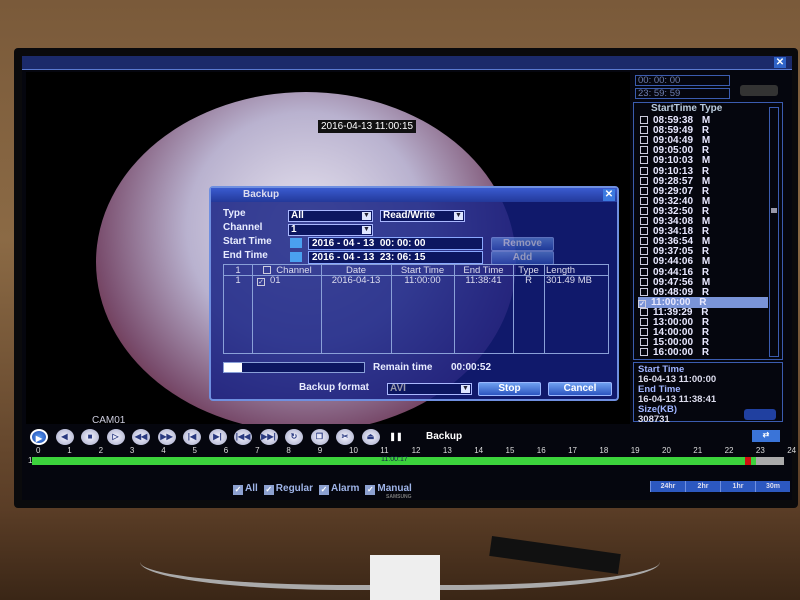 This screenshot has width=800, height=600. I want to click on format-value: AVI, so click(398, 388).